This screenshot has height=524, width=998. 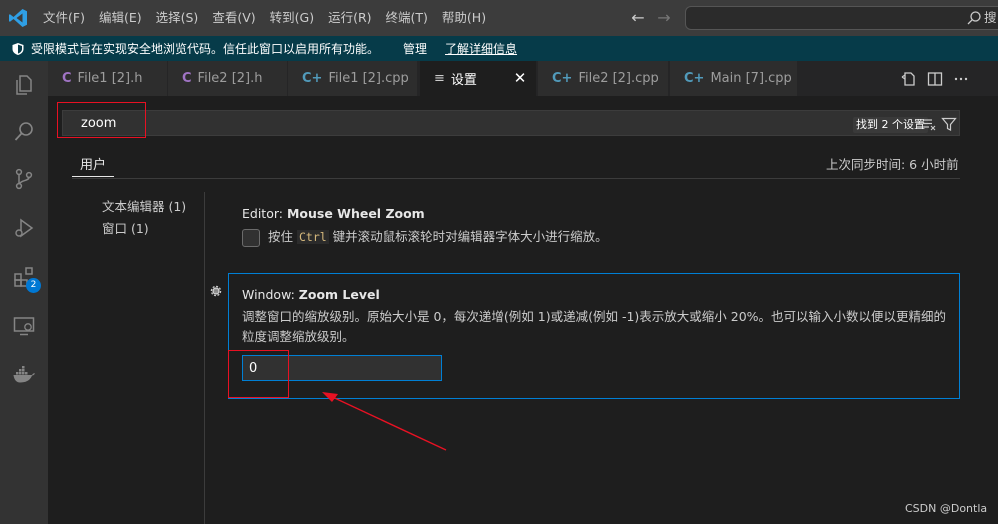 I want to click on setting-description: 按住 Ctrl 键并滚动鼠标滚轮时对编辑器字体大小进行缩放。, so click(x=608, y=237).